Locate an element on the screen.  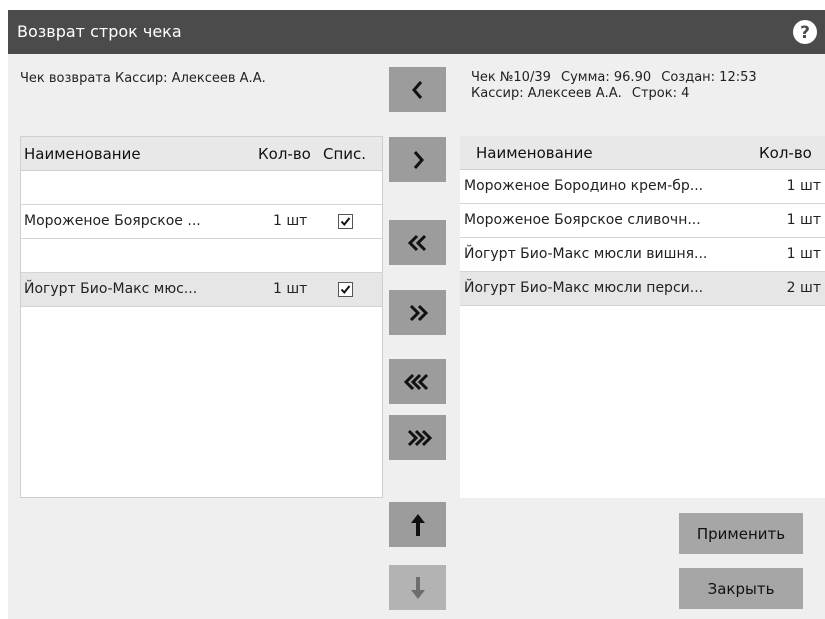
move-left-button is located at coordinates (417, 89).